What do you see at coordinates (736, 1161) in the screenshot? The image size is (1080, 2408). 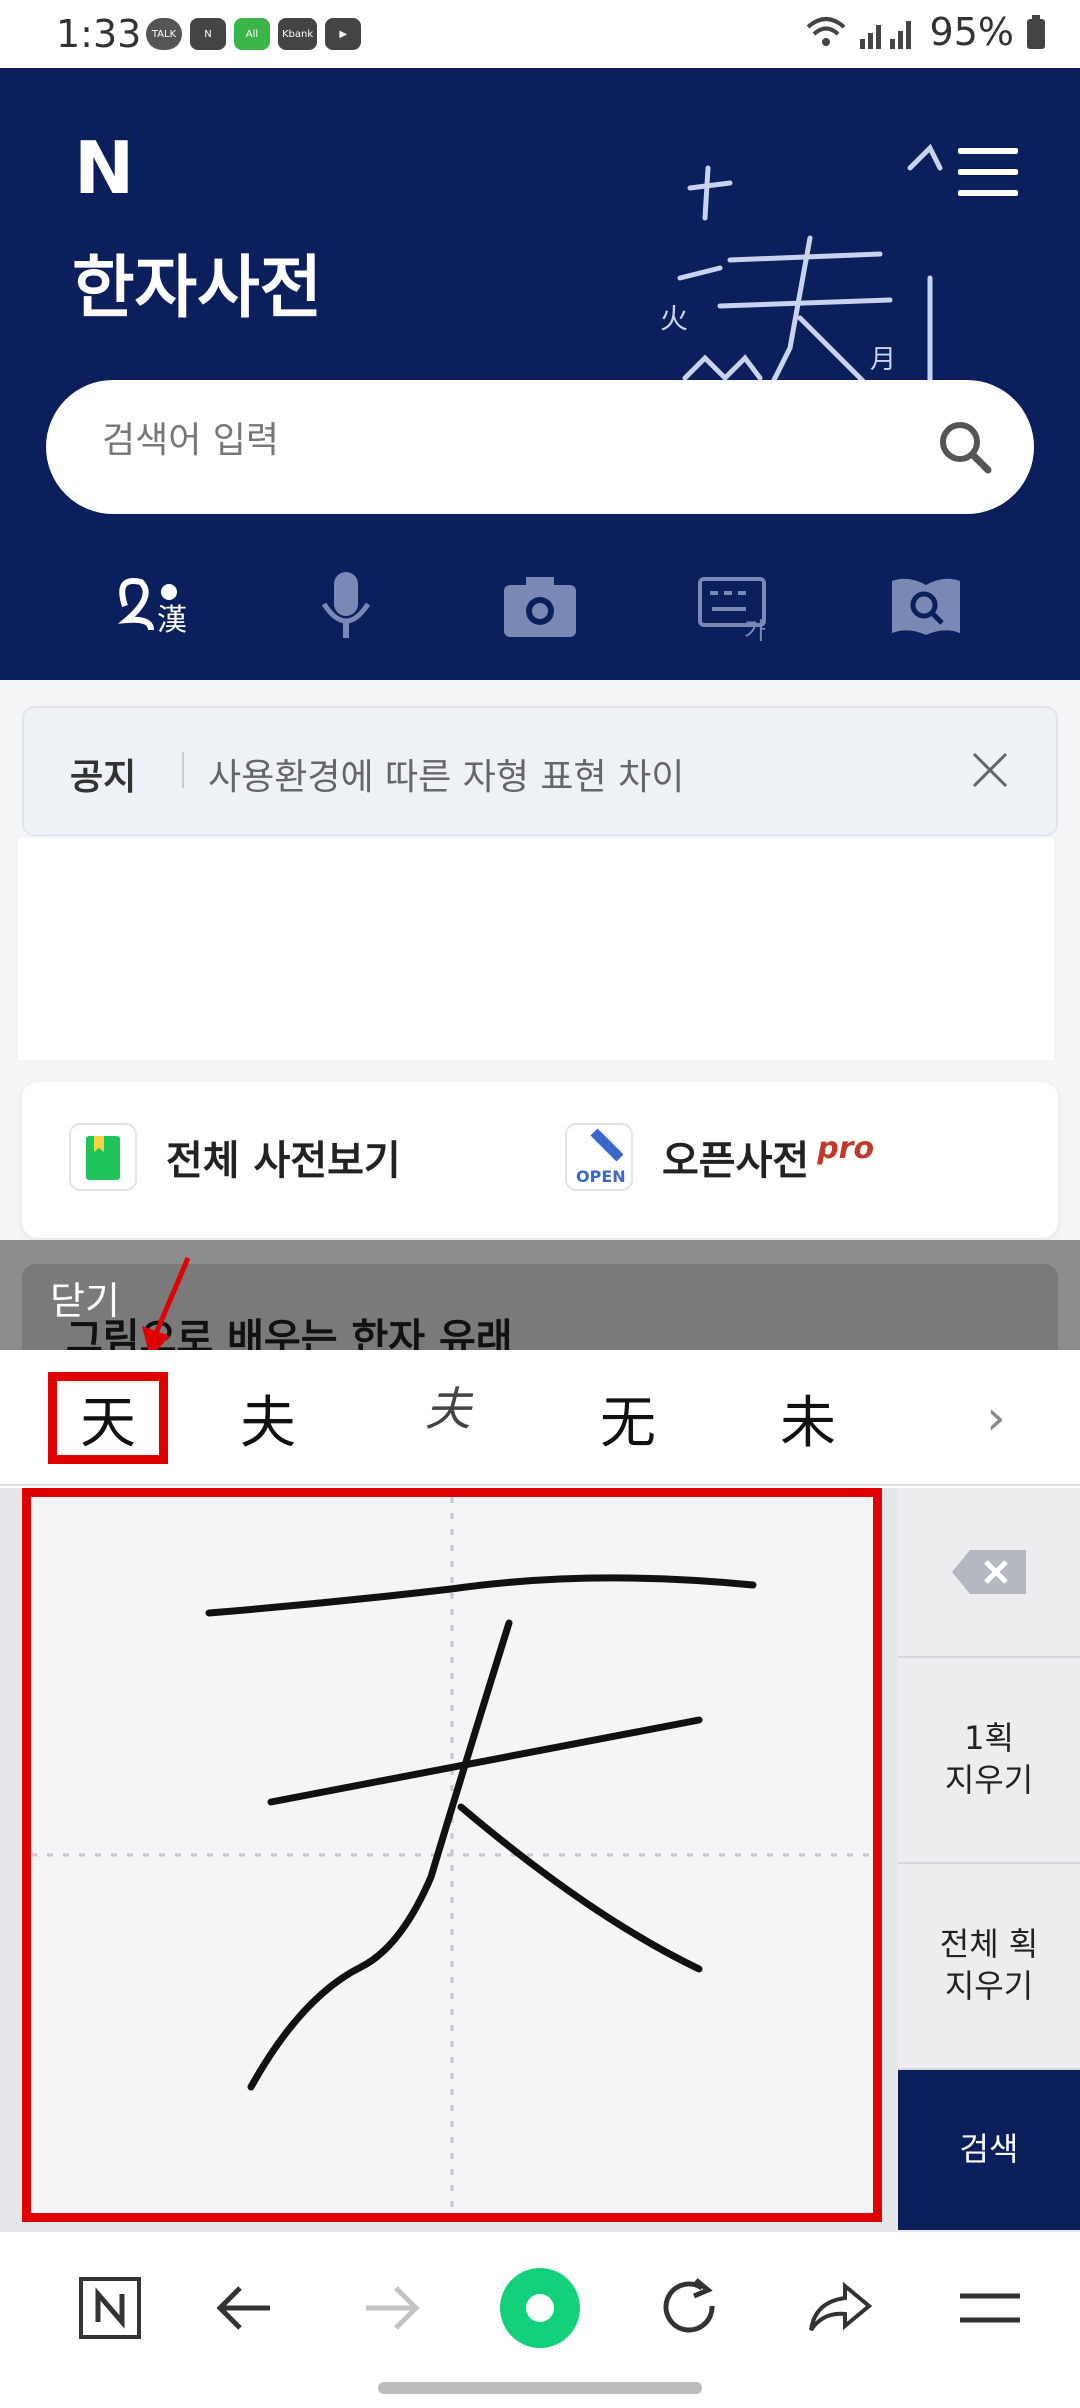 I see `open-dictionary-text: 오픈사전` at bounding box center [736, 1161].